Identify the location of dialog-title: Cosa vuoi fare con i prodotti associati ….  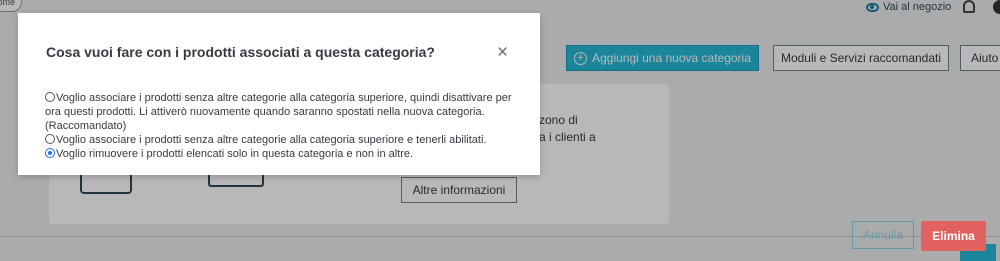
(240, 52).